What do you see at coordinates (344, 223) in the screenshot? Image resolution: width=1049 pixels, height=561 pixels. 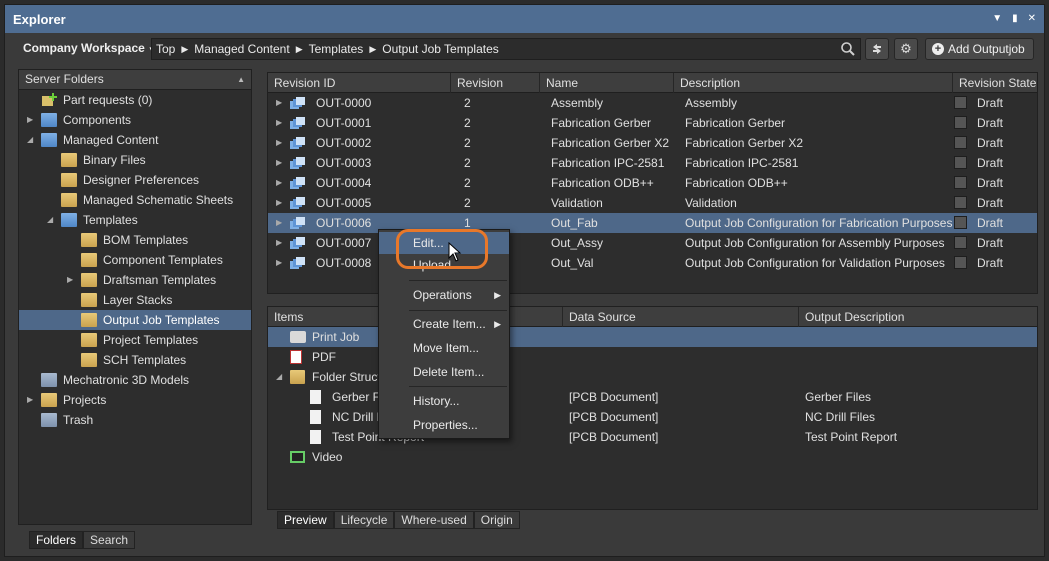 I see `cell-revision-id: OUT-0006` at bounding box center [344, 223].